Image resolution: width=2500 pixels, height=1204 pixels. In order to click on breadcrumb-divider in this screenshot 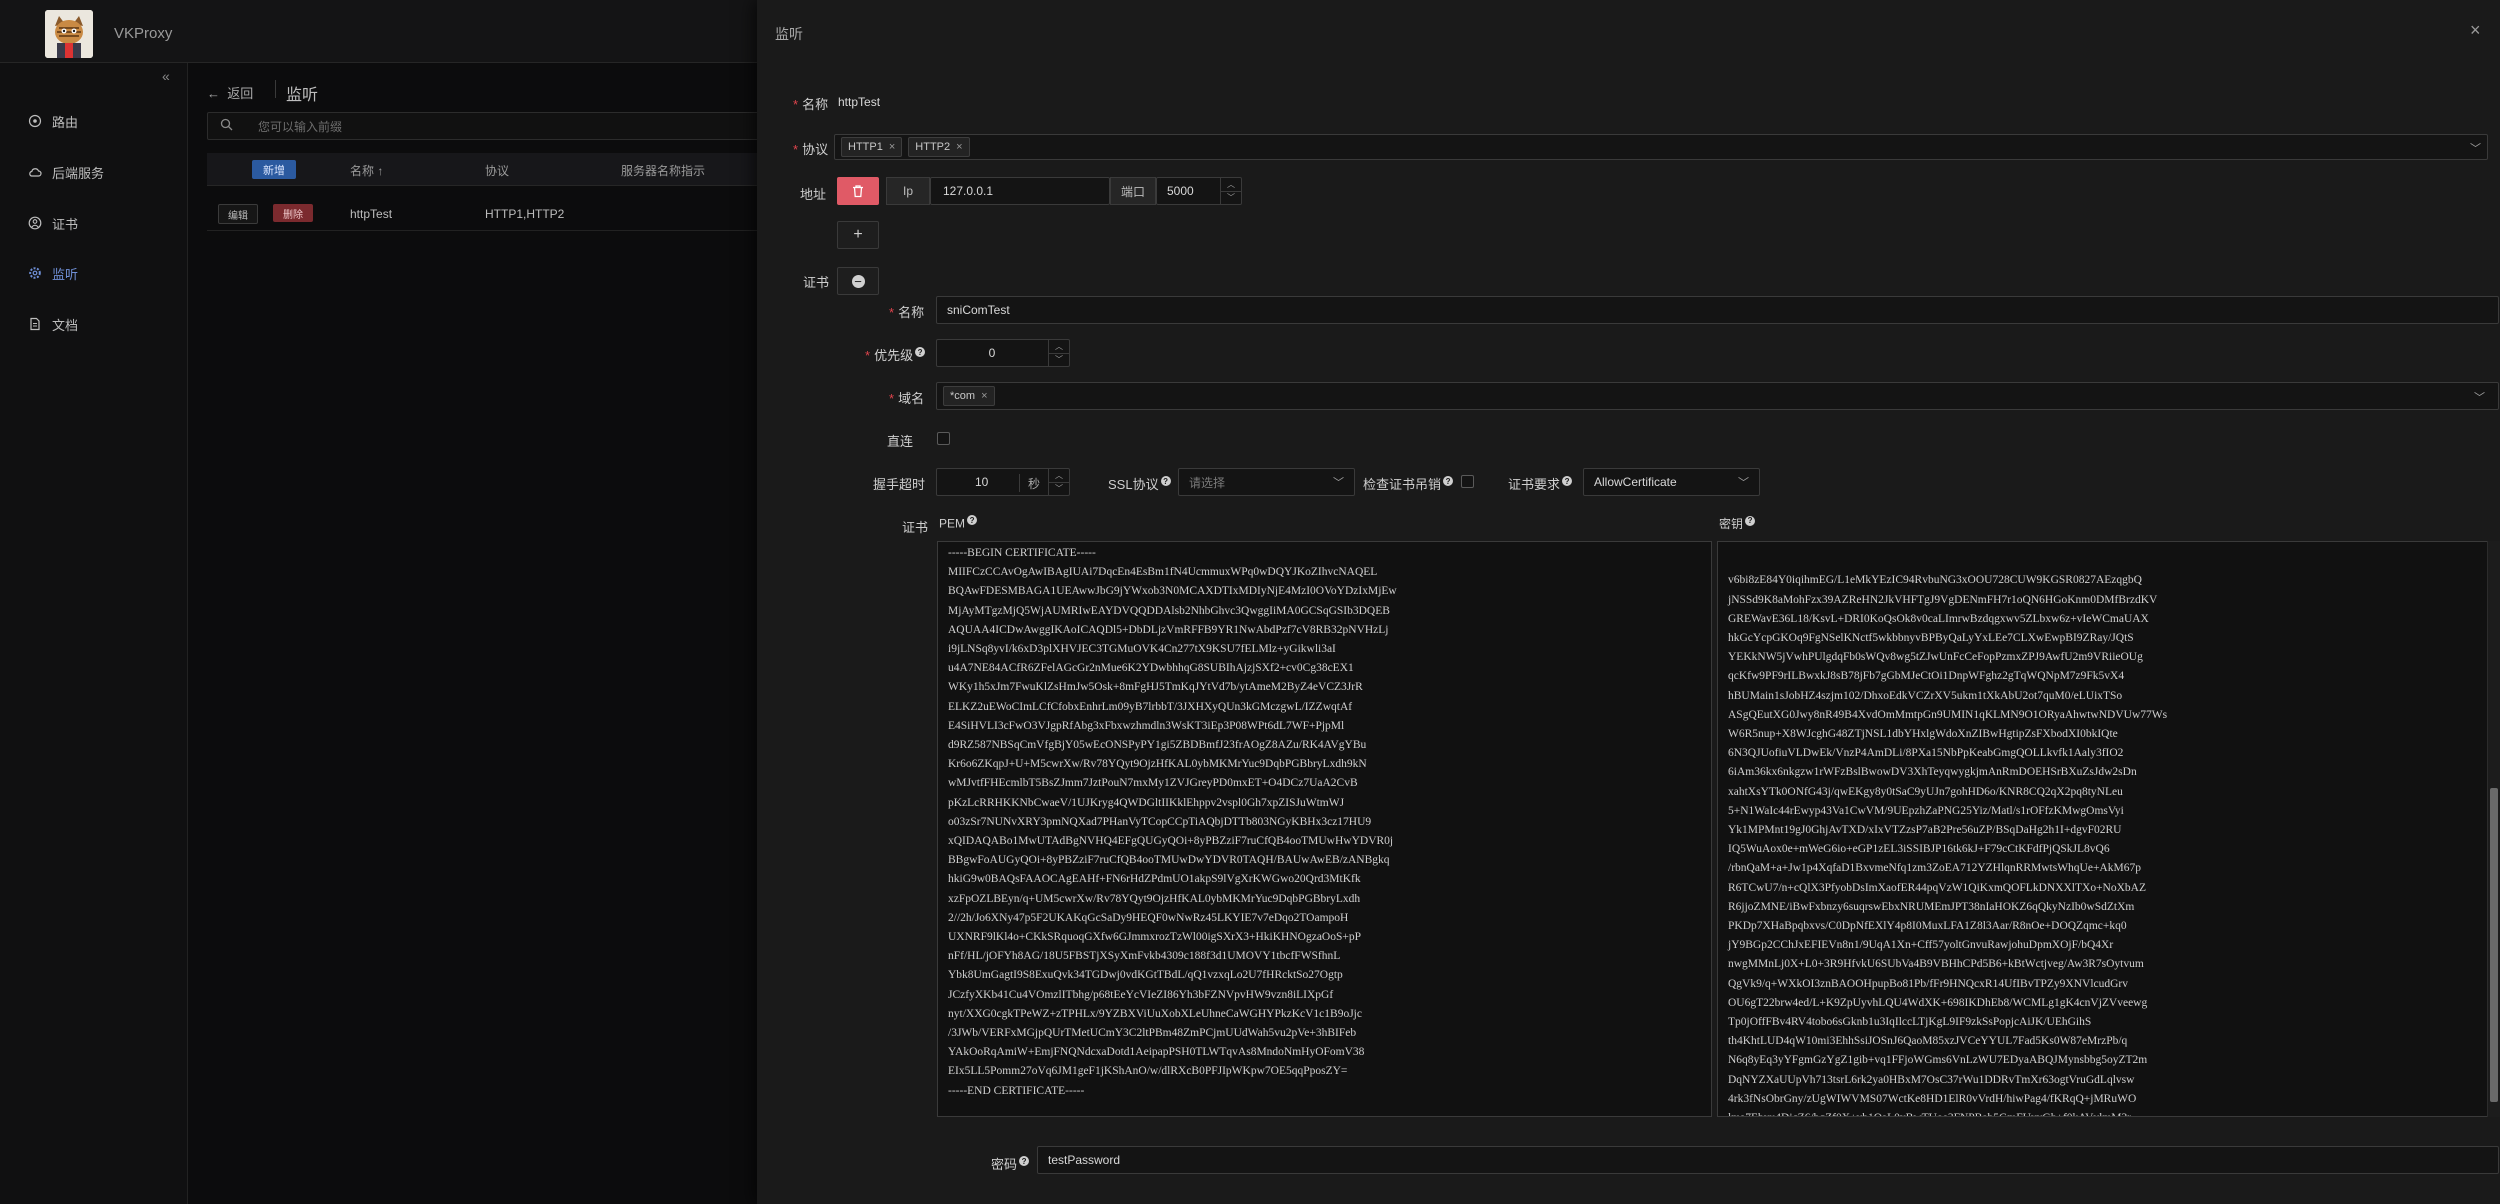, I will do `click(275, 89)`.